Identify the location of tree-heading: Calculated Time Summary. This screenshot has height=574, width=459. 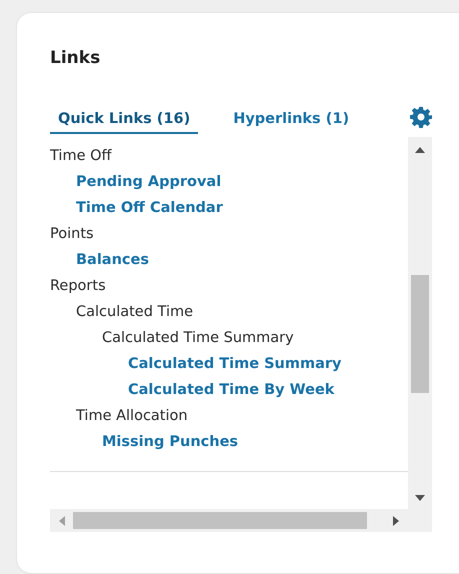
(198, 338).